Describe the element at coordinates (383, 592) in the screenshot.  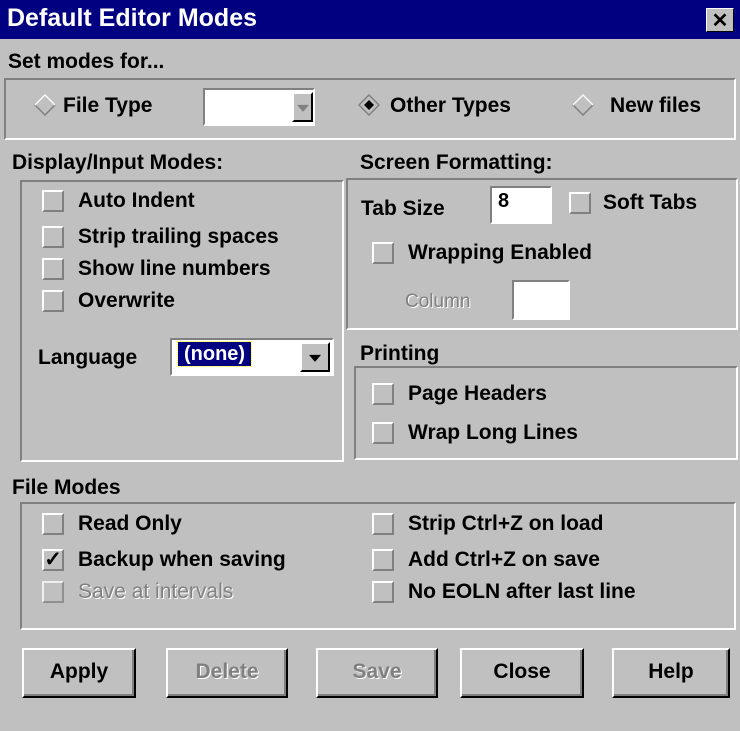
I see `no-eoln-checkbox` at that location.